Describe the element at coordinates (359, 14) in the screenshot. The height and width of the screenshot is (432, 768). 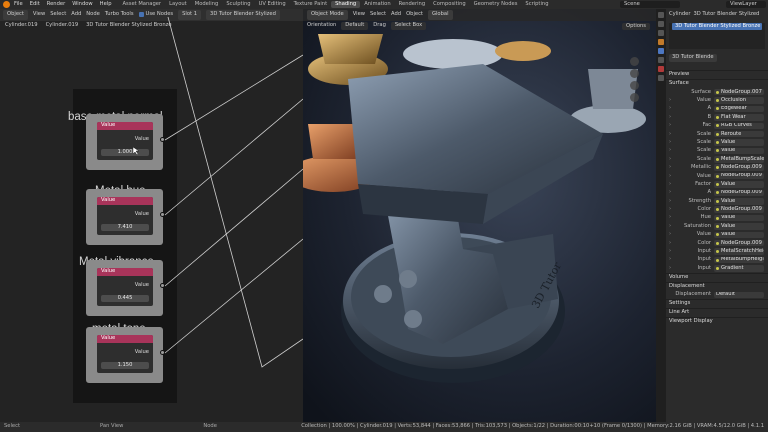
I see `menu-view: View` at that location.